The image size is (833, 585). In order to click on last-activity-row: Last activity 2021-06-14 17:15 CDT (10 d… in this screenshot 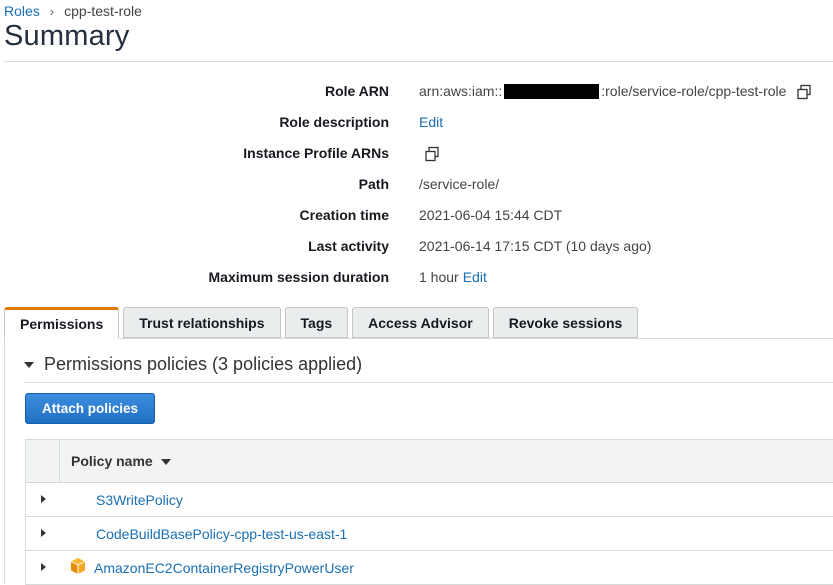, I will do `click(416, 245)`.